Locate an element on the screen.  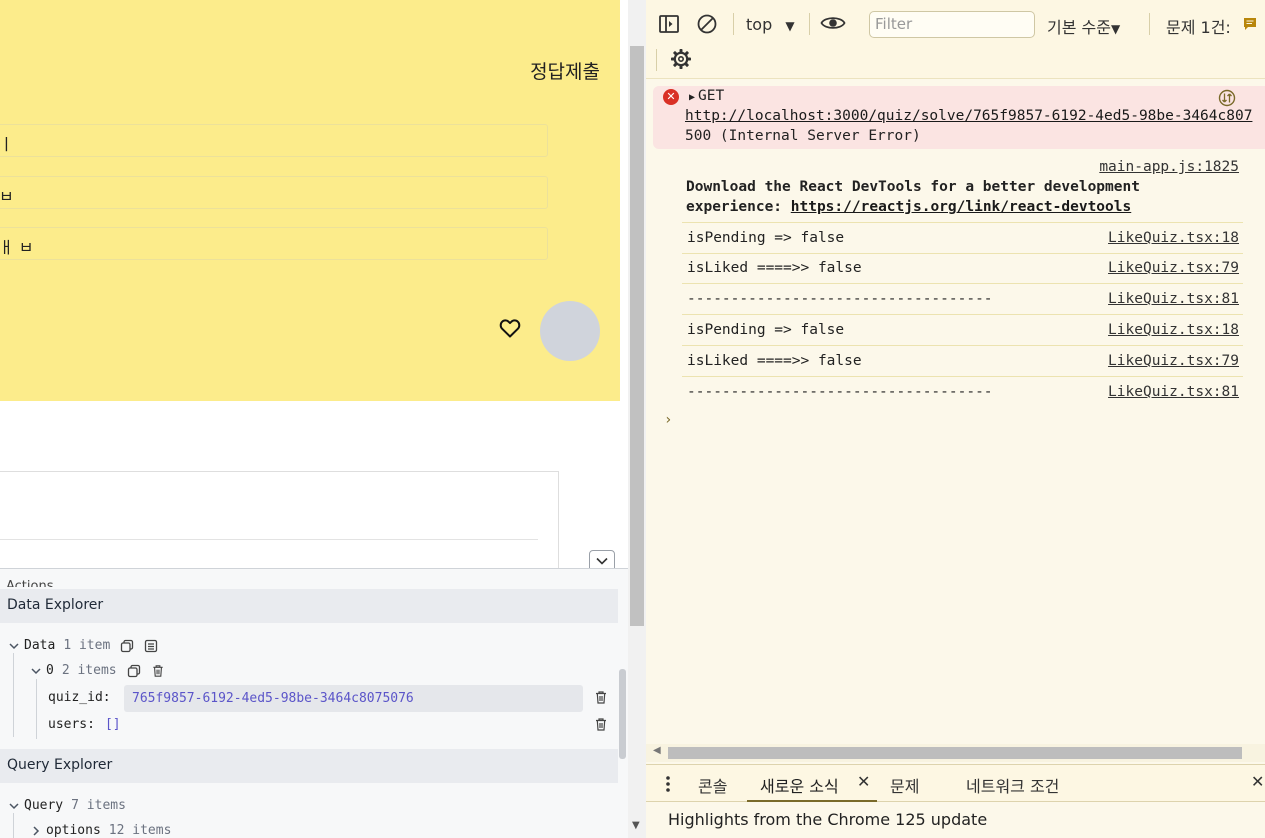
page-scrollbar: ▼ is located at coordinates (637, 419).